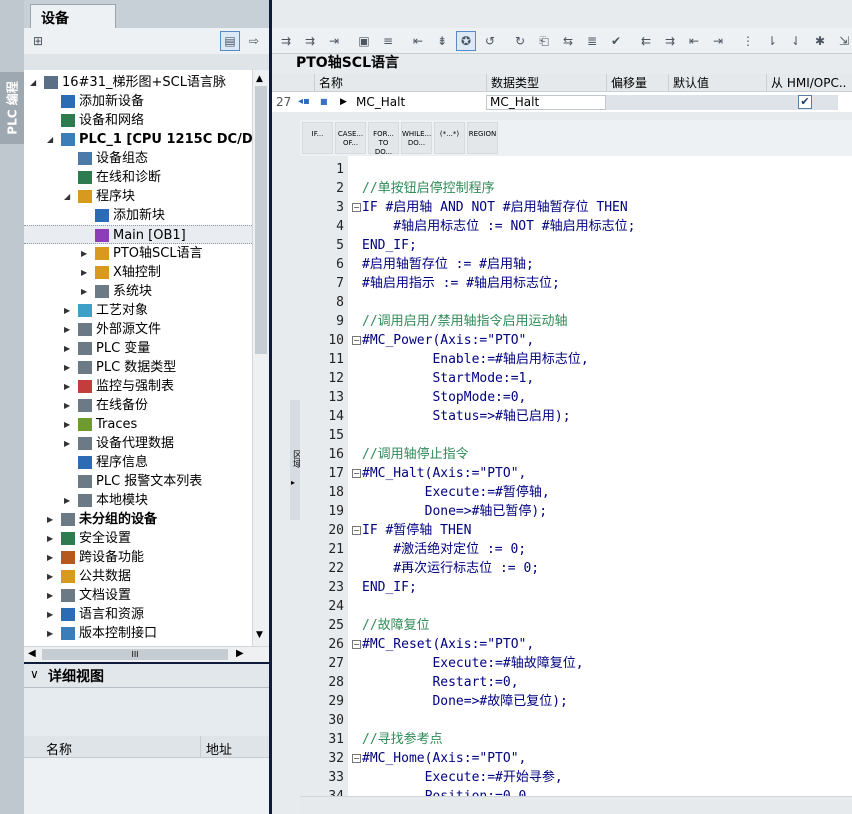  What do you see at coordinates (334, 41) in the screenshot?
I see `export-icon: ⇥` at bounding box center [334, 41].